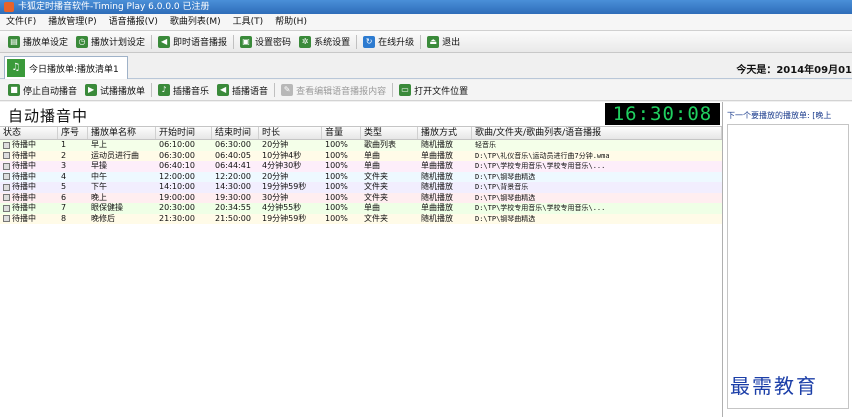 This screenshot has width=852, height=417. I want to click on insert-music-button: ♪ 插播音乐, so click(183, 90).